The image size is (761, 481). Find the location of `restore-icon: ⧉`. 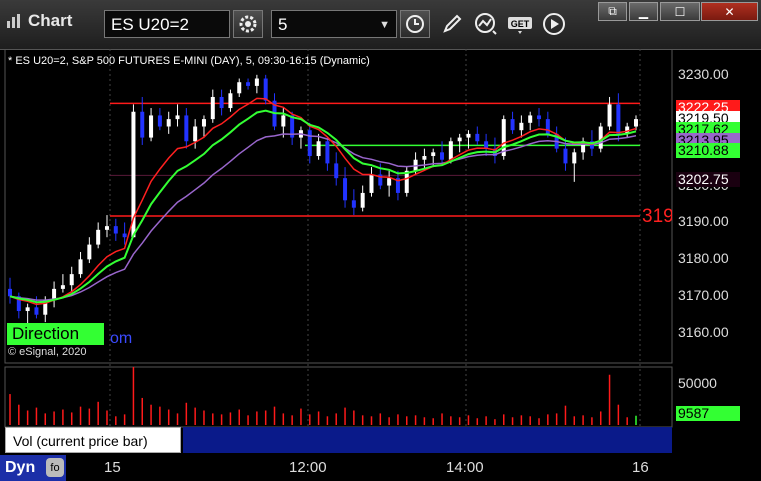

restore-icon: ⧉ is located at coordinates (612, 11).